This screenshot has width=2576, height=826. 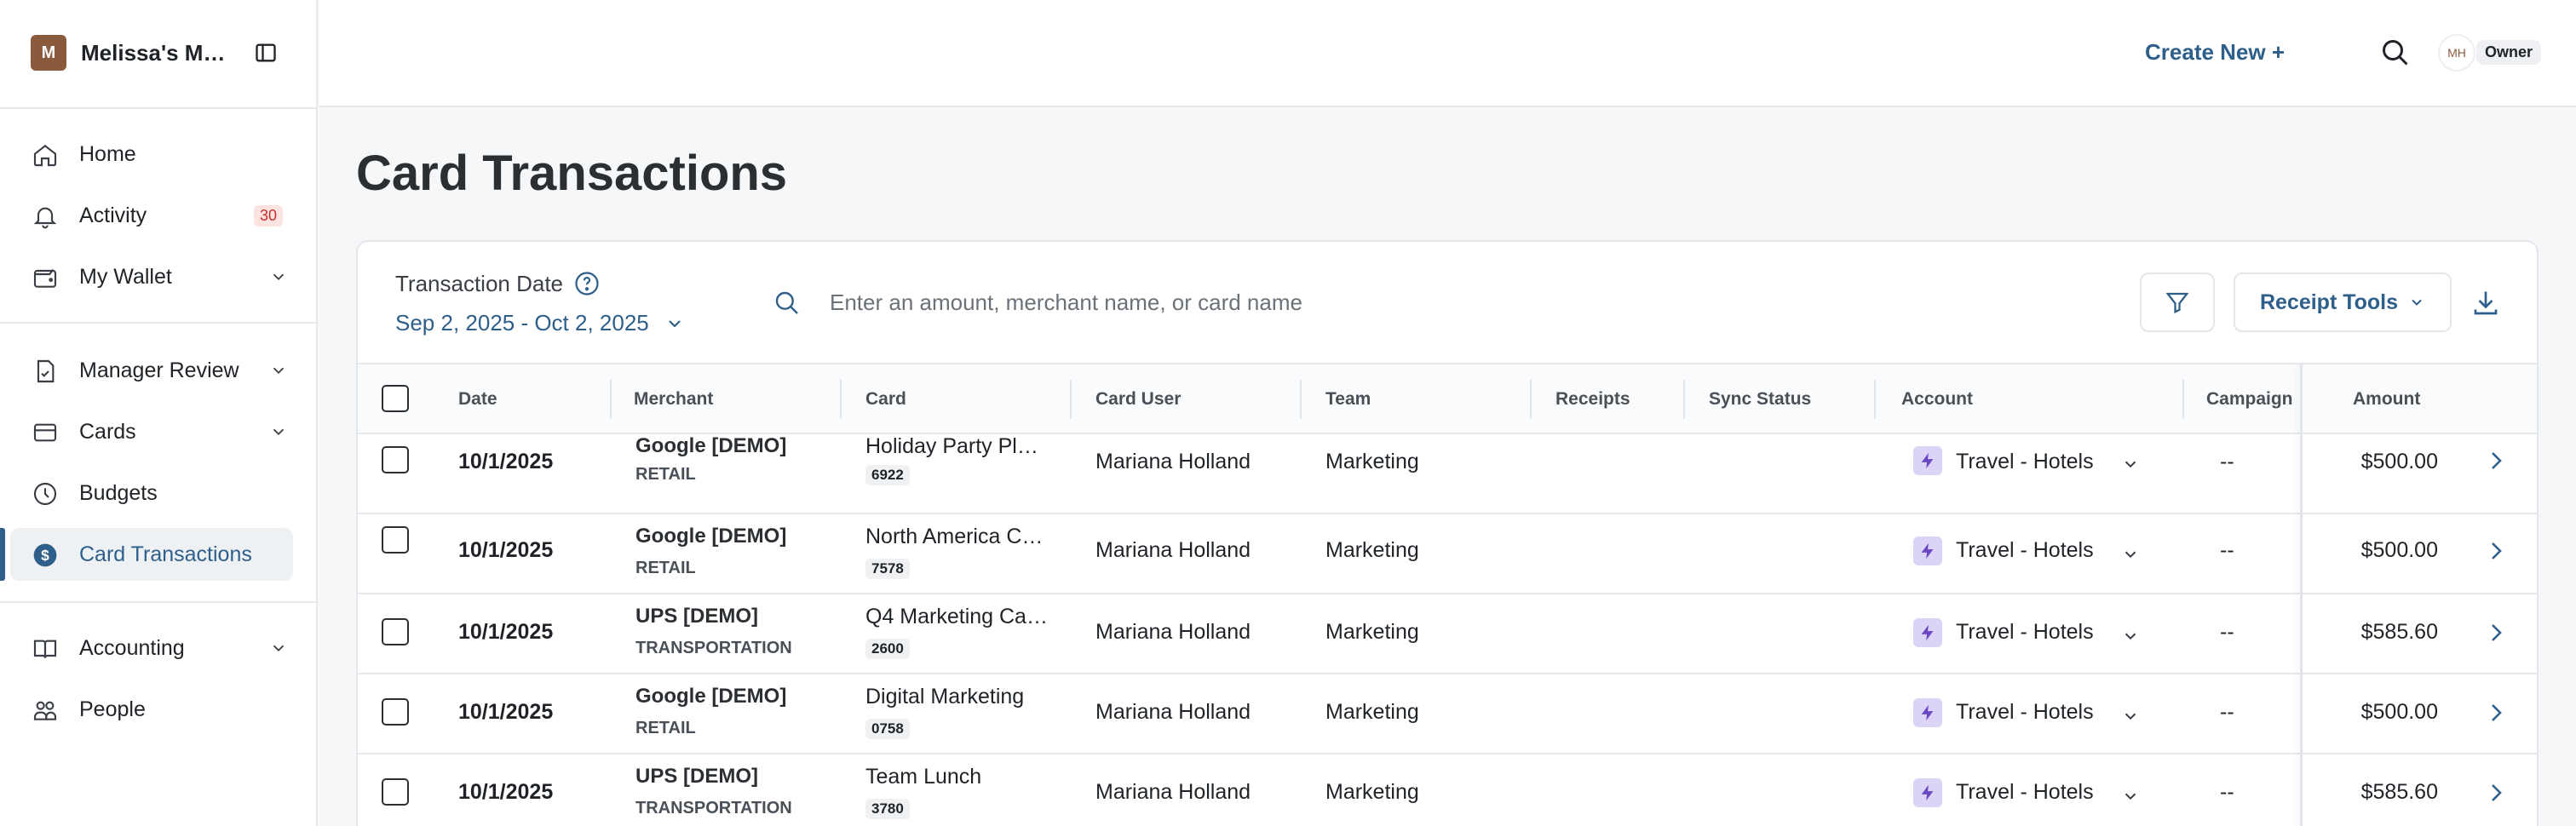 I want to click on create-new-button: Create New +, so click(x=2215, y=52).